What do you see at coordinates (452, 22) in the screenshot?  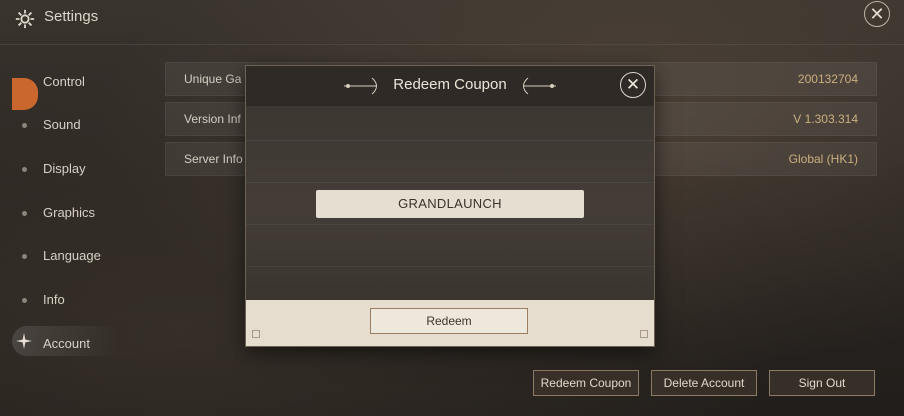 I see `top-bar: Settings ✕` at bounding box center [452, 22].